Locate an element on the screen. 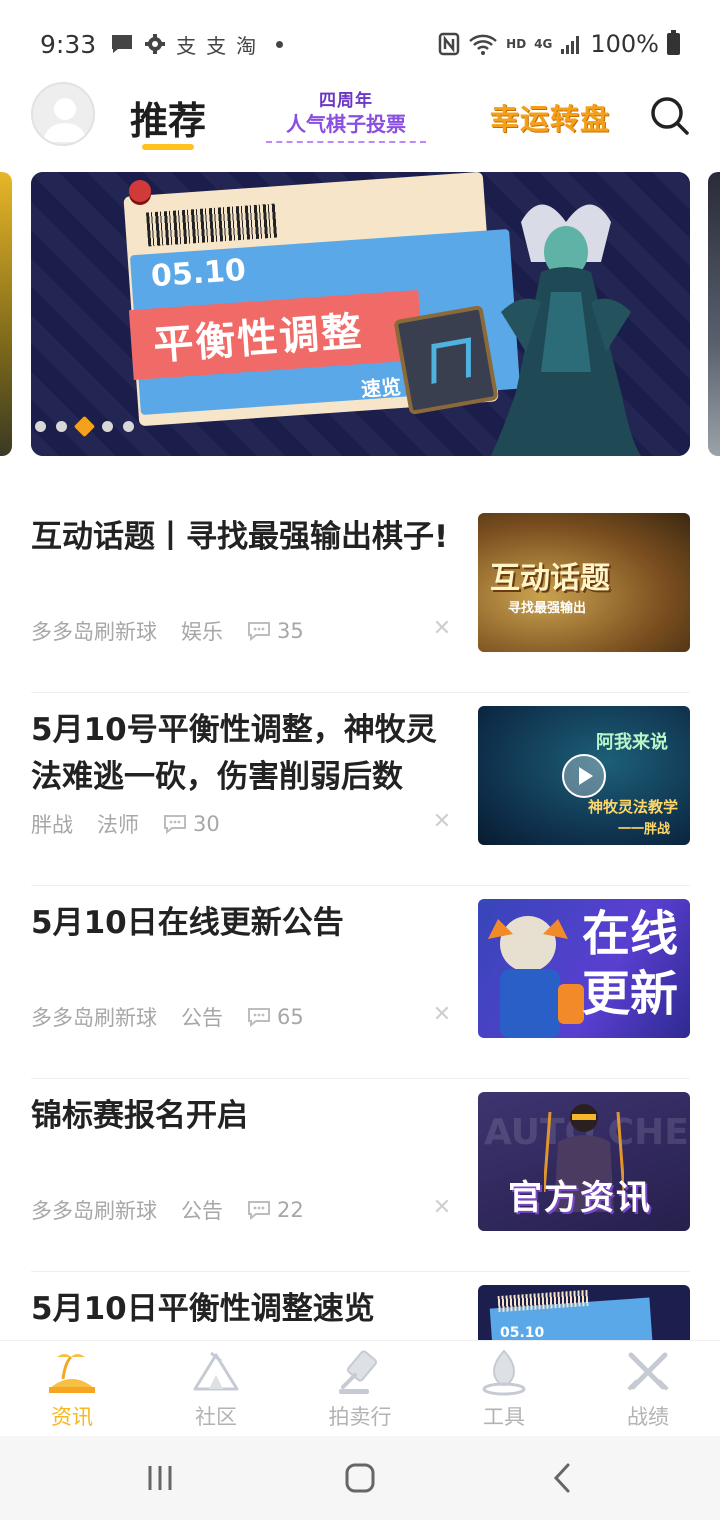  hero-illustration is located at coordinates (536, 977).